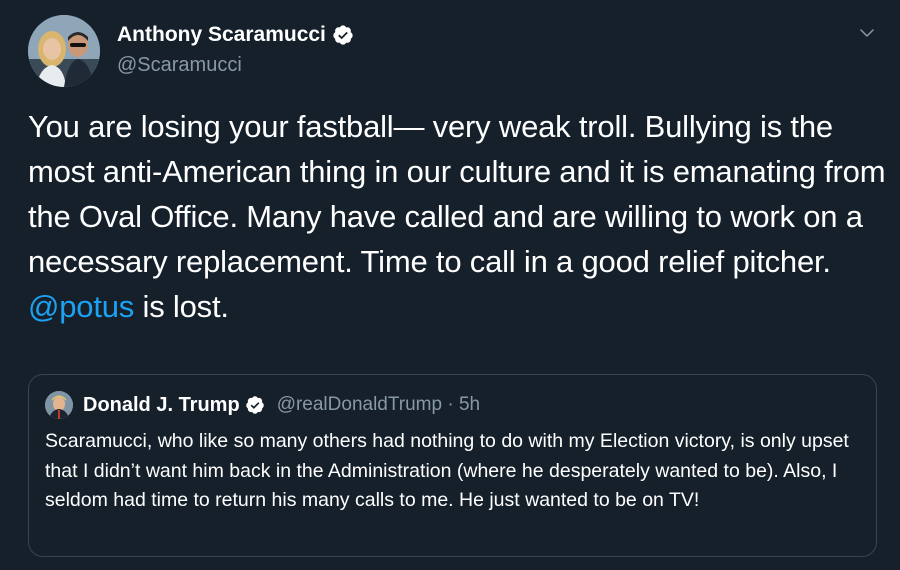  Describe the element at coordinates (221, 35) in the screenshot. I see `author-name-text: Anthony Scaramucci` at that location.